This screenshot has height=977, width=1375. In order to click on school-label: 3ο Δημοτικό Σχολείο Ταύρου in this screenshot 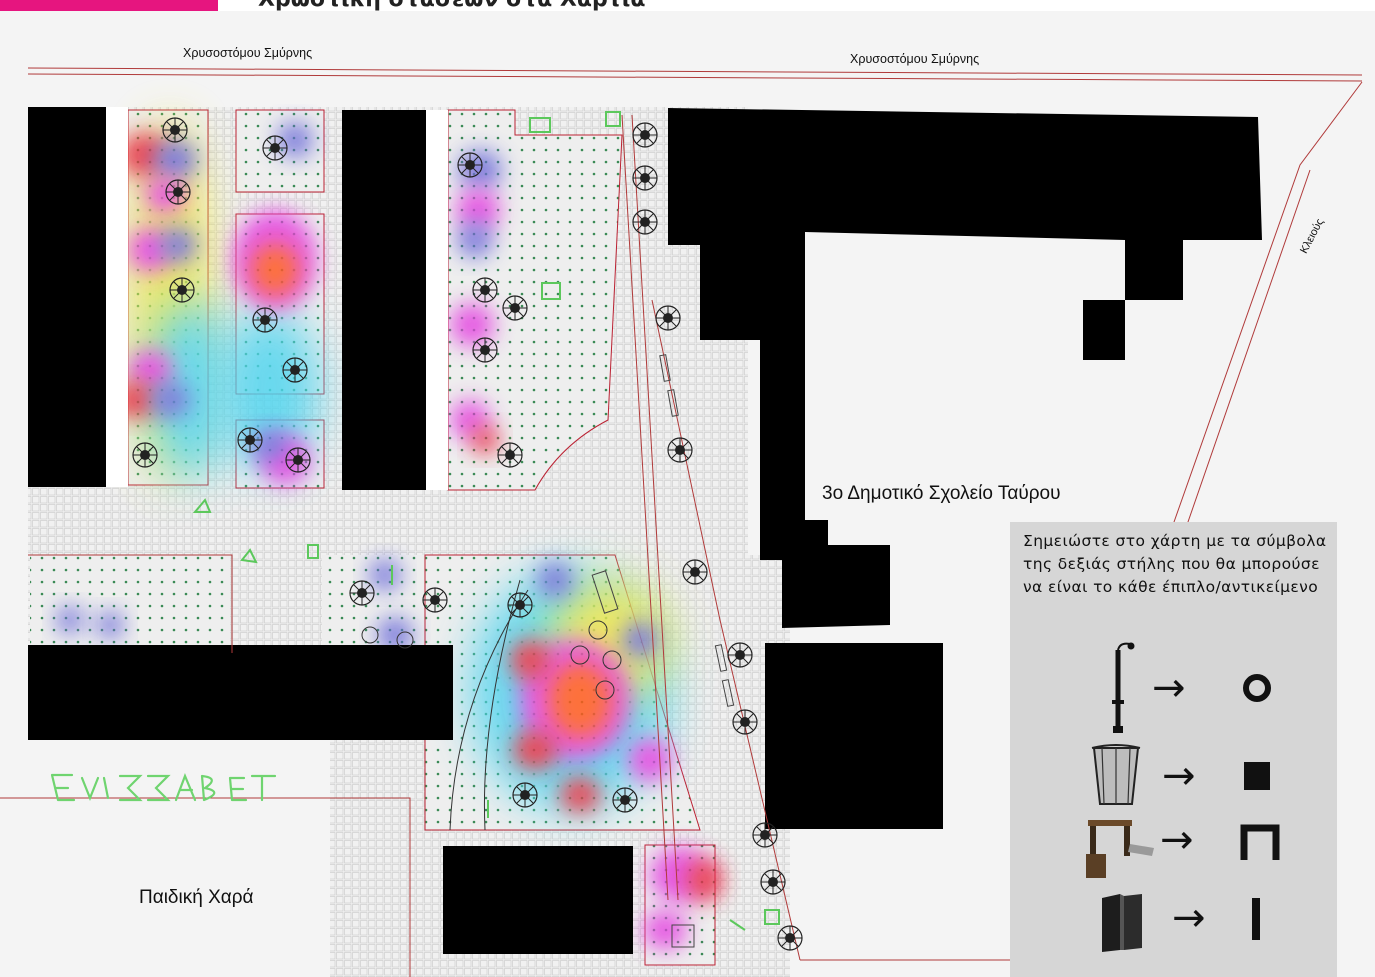, I will do `click(941, 493)`.